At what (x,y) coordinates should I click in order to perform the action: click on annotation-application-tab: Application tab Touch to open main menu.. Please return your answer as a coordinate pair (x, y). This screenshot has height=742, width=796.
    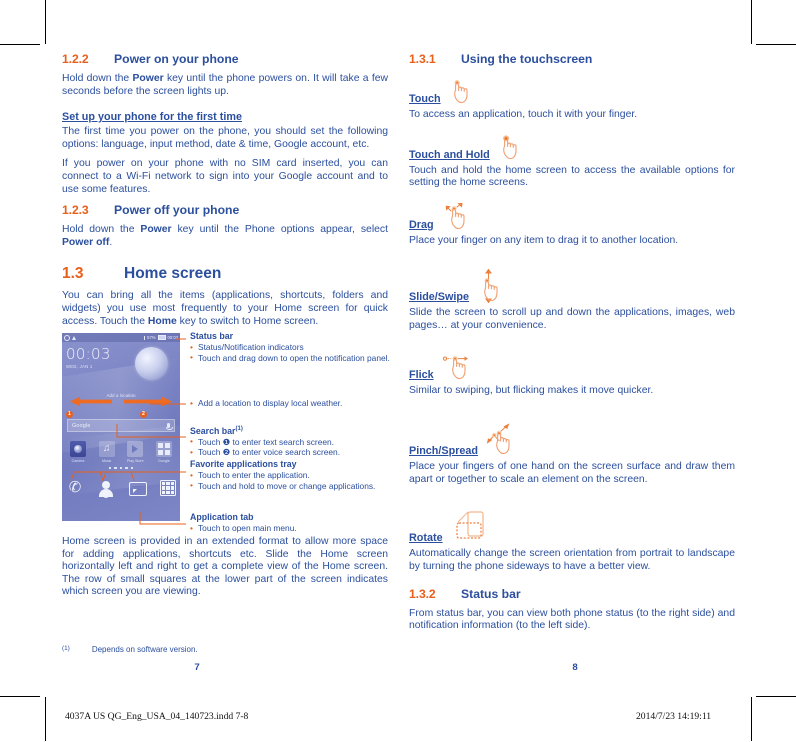
    Looking at the image, I should click on (290, 523).